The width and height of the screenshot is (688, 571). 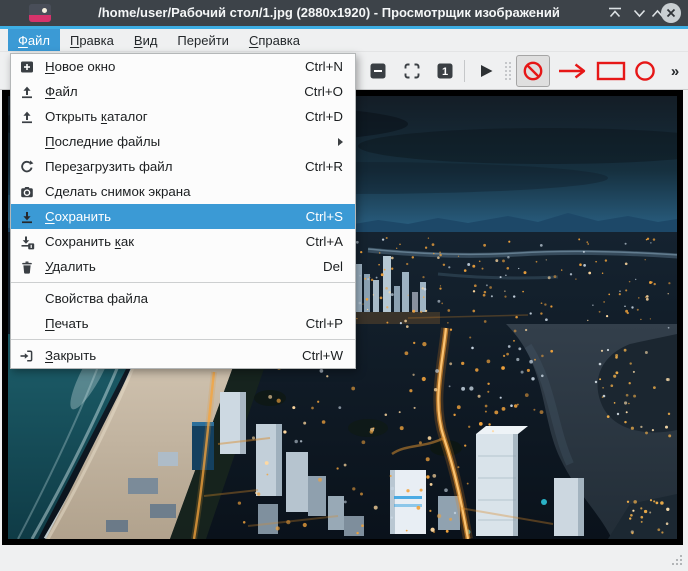 I want to click on annotate-arrow-button, so click(x=572, y=71).